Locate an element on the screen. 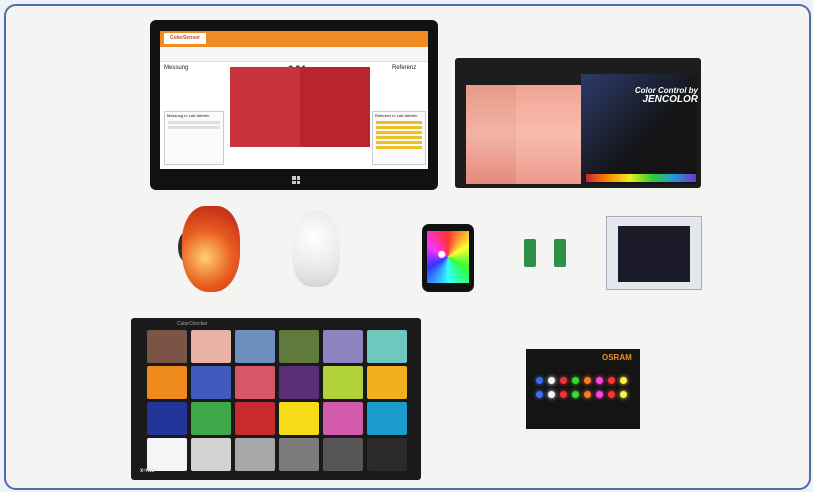  case-insert is located at coordinates (654, 254).